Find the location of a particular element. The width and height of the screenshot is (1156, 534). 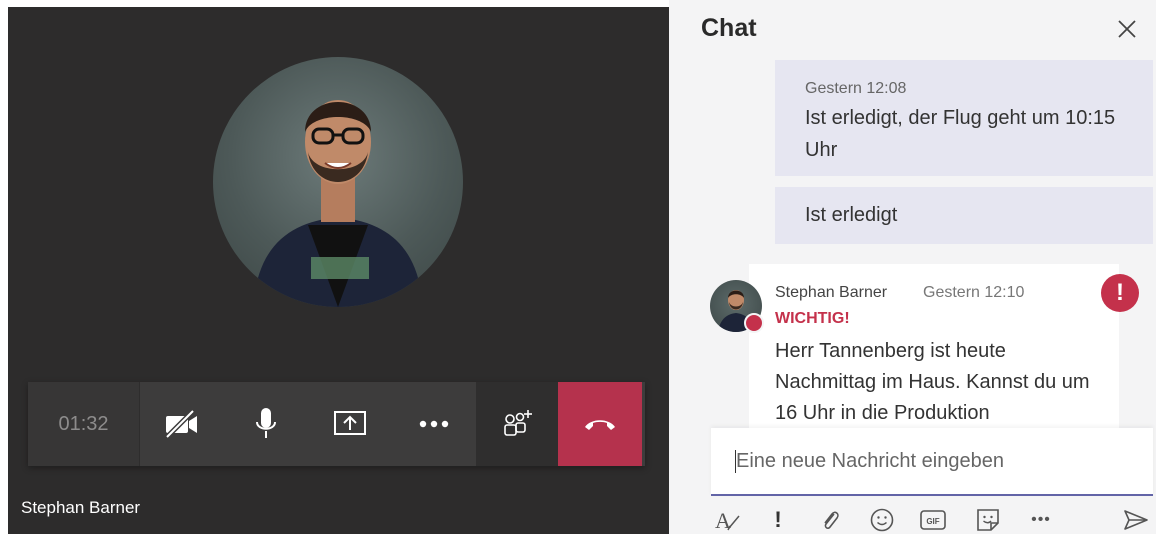

microphone-button is located at coordinates (266, 424).